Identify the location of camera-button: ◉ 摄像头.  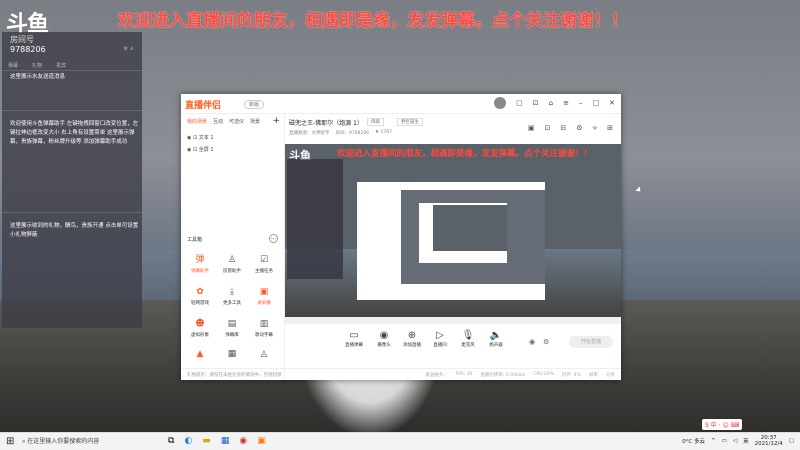
(384, 339).